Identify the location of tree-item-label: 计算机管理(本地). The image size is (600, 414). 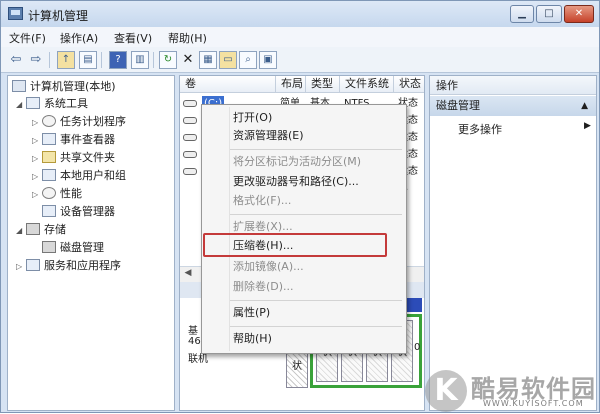
(73, 86).